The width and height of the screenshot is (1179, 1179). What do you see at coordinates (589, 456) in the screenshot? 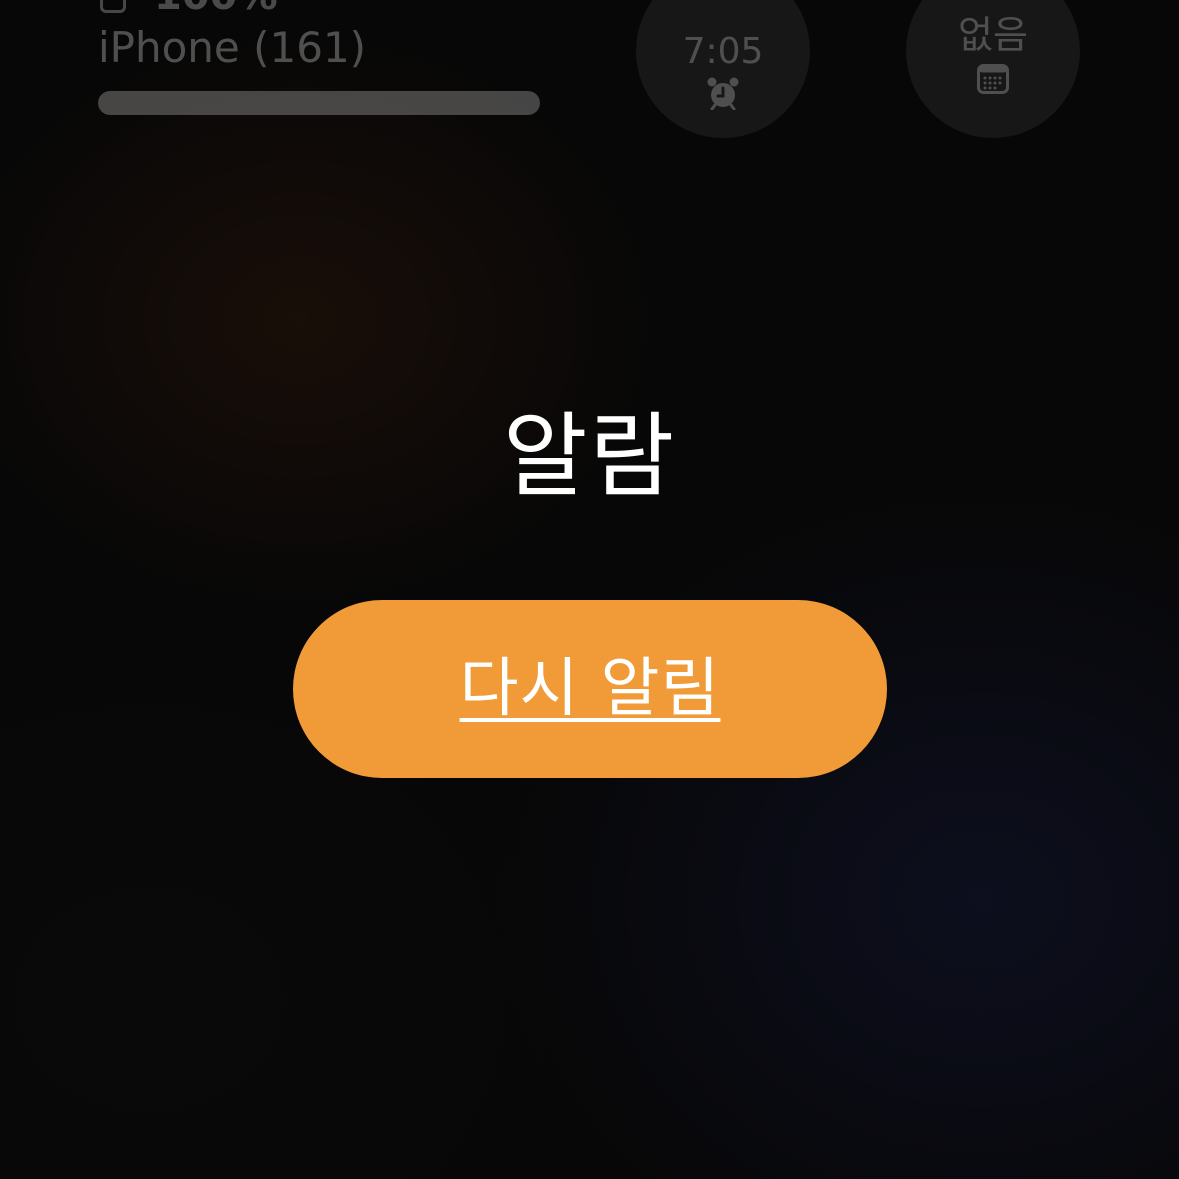
I see `alarm-title: 알람` at bounding box center [589, 456].